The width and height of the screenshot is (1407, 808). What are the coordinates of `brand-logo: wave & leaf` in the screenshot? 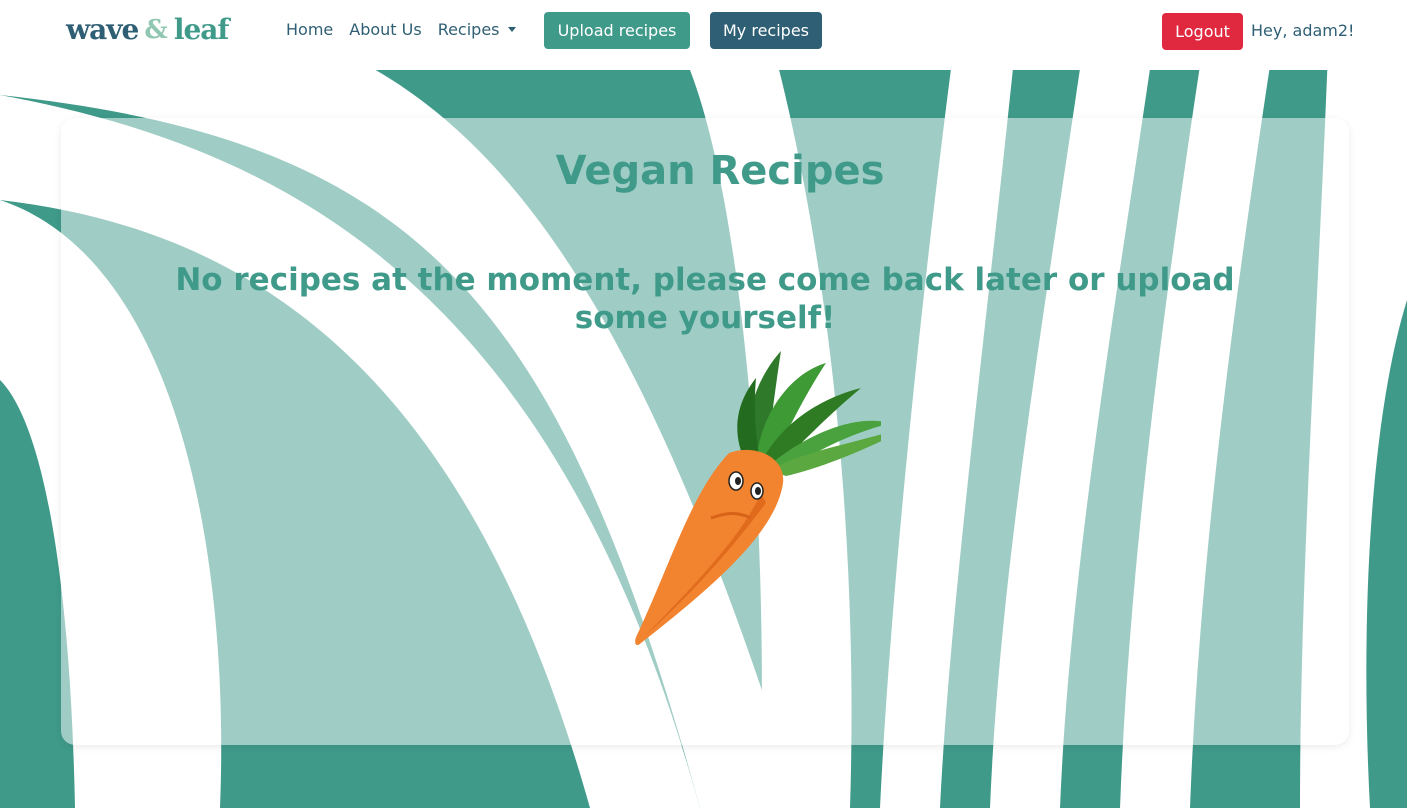 It's located at (148, 29).